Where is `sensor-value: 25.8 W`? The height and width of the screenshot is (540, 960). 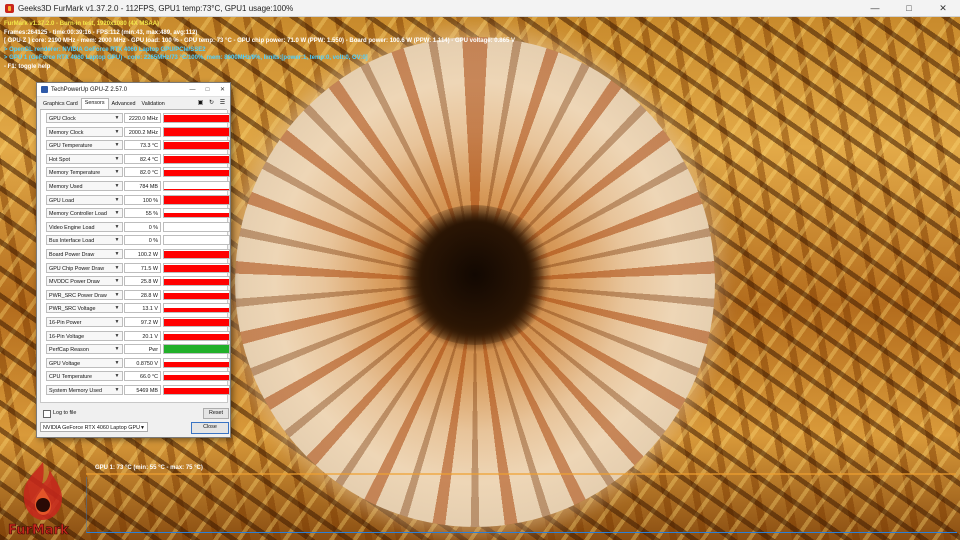
sensor-value: 25.8 W is located at coordinates (142, 281).